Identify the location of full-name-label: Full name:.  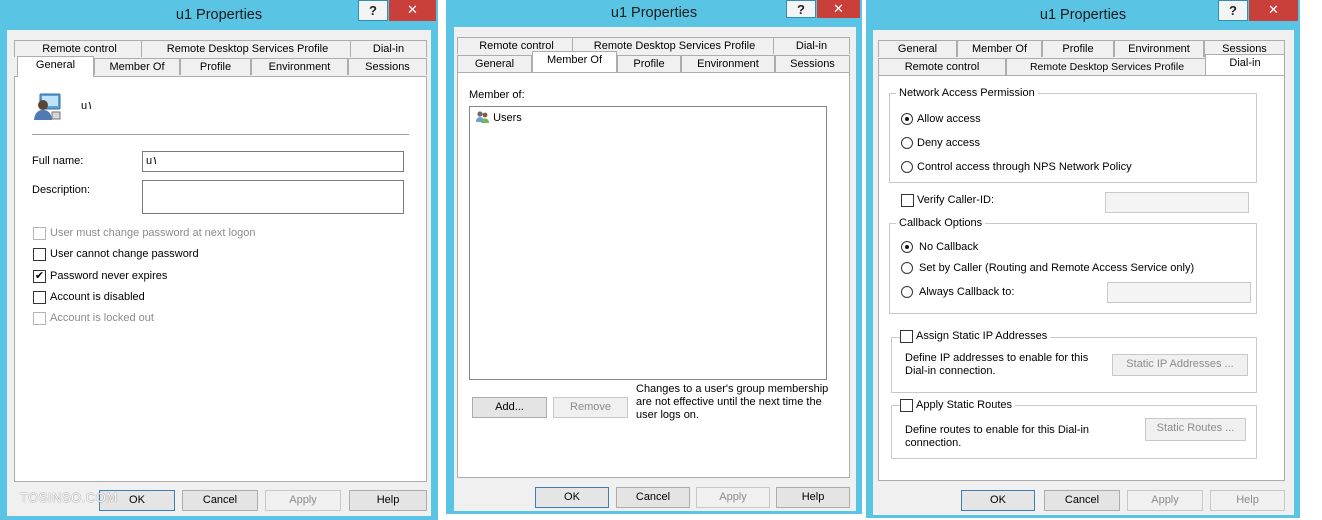
(58, 161).